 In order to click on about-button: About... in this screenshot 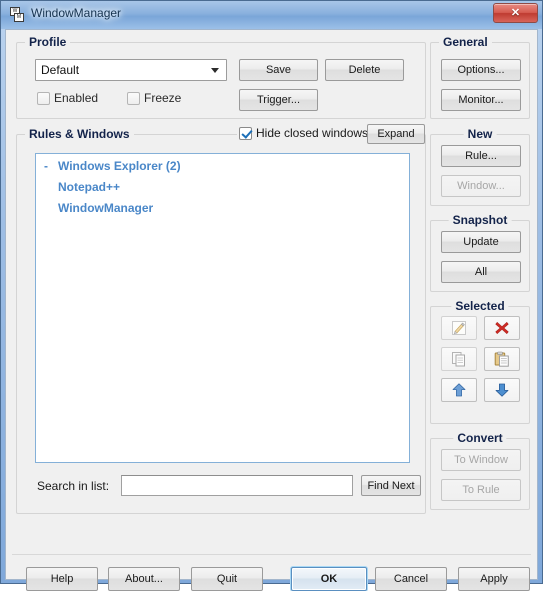, I will do `click(144, 579)`.